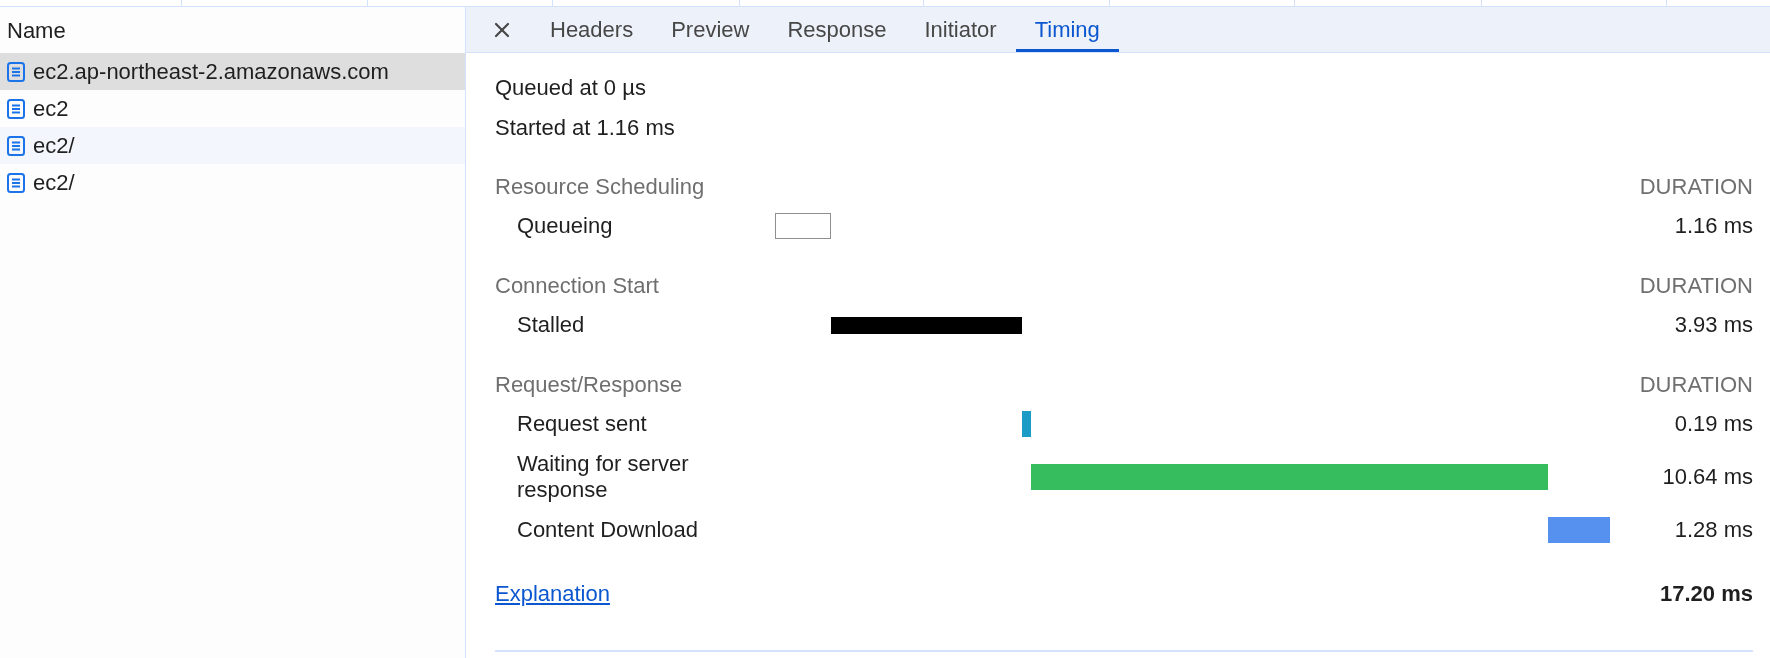  I want to click on explanation-link: Explanation, so click(552, 593).